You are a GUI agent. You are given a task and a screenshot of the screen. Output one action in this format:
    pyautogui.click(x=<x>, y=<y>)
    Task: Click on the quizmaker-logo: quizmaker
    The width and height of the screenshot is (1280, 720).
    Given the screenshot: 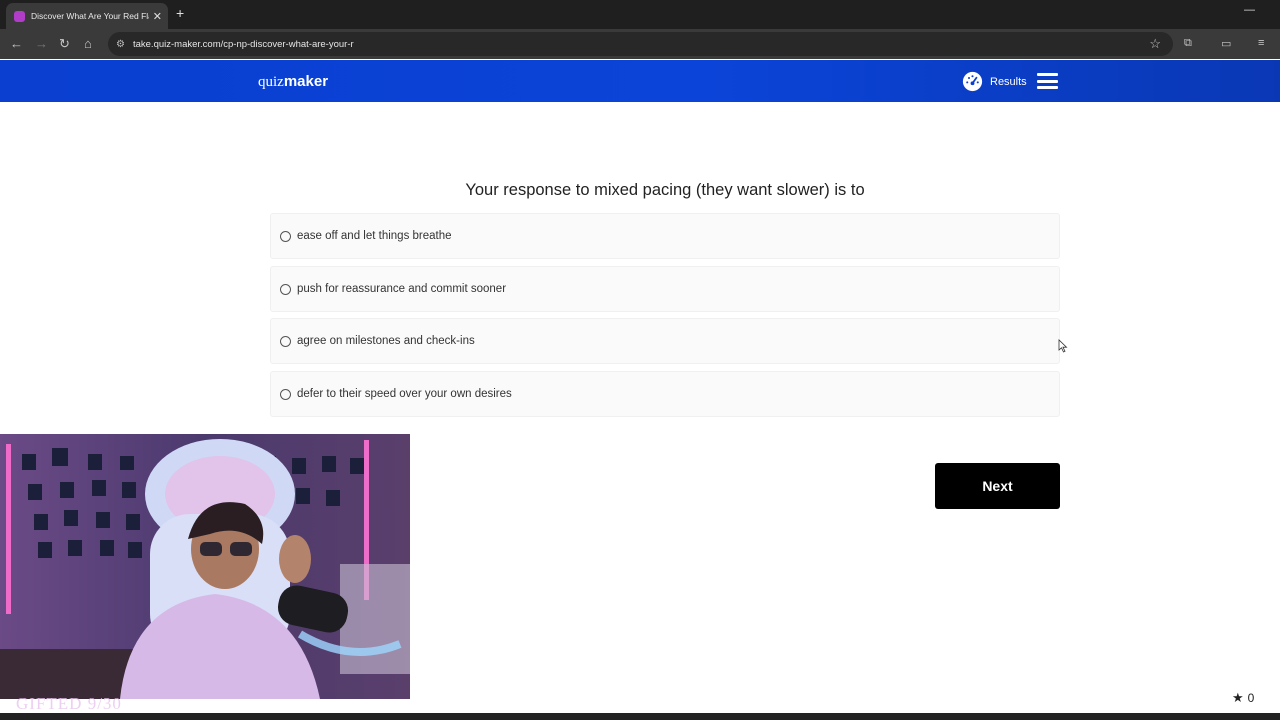 What is the action you would take?
    pyautogui.click(x=293, y=82)
    